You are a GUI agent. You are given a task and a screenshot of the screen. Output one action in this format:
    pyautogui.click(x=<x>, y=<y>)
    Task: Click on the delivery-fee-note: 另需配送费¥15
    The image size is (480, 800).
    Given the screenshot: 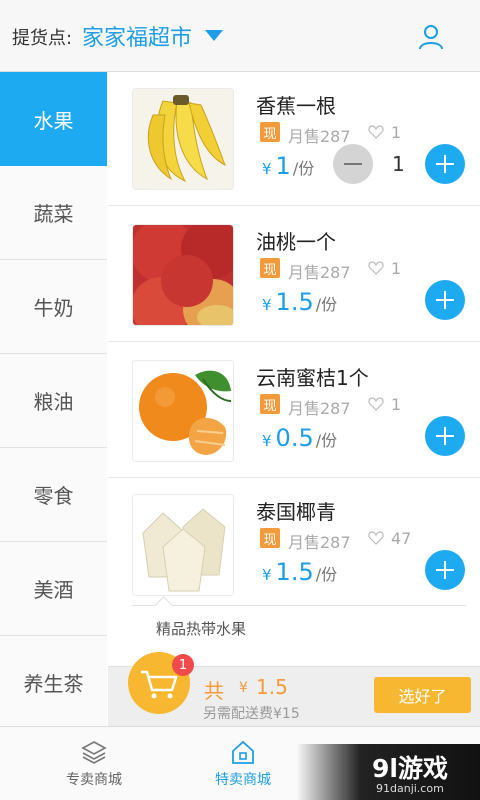 What is the action you would take?
    pyautogui.click(x=251, y=714)
    